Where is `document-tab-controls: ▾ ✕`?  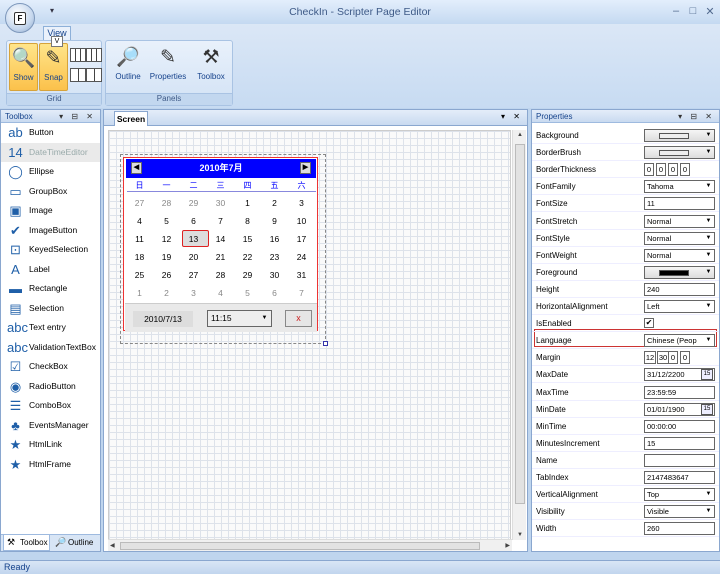
document-tab-controls: ▾ ✕ is located at coordinates (512, 116).